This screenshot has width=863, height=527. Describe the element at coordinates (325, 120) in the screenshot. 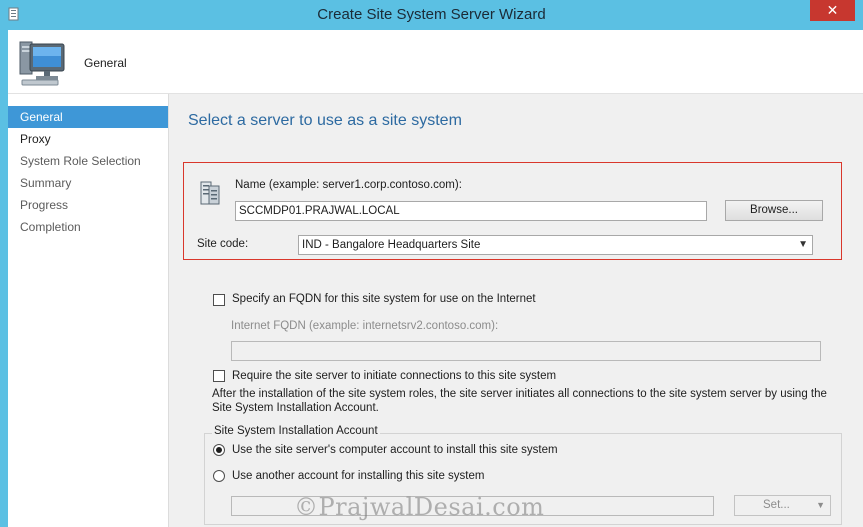

I see `page-title: Select a server to use as a site system` at that location.